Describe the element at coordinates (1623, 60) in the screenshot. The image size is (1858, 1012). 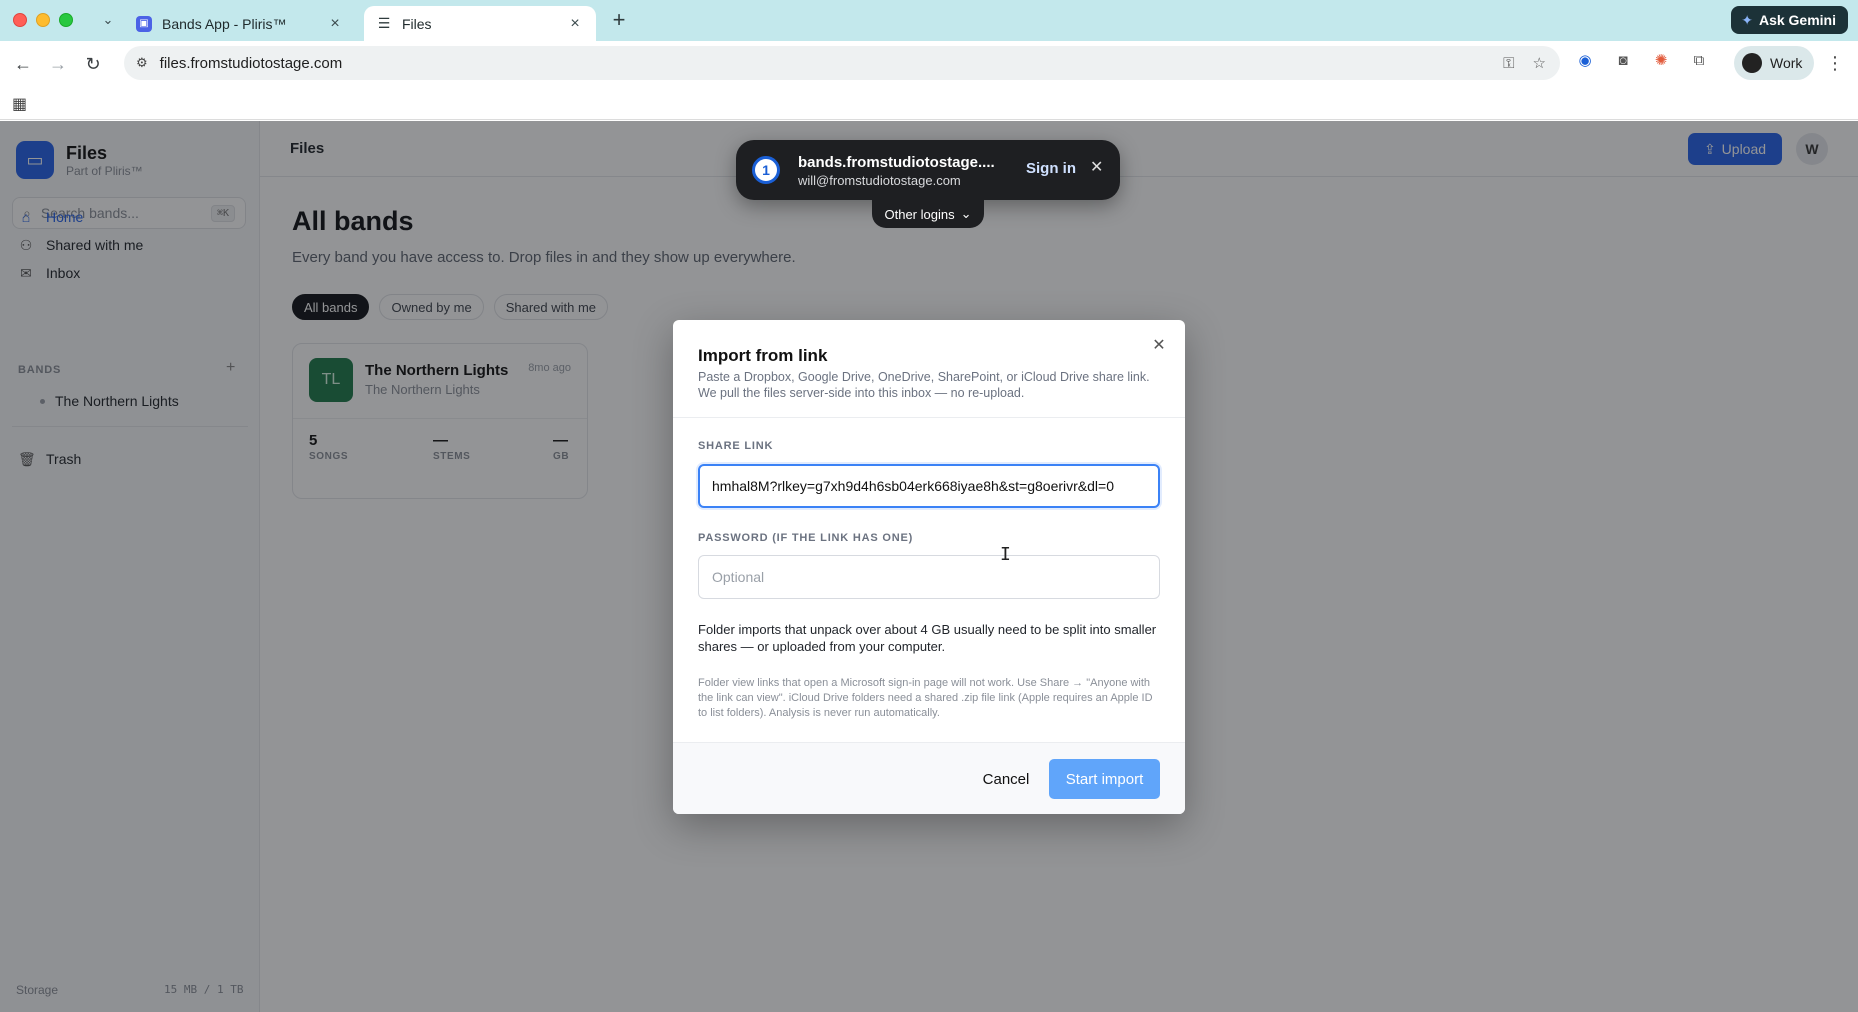
I see `camera-extension-icon: ◙` at that location.